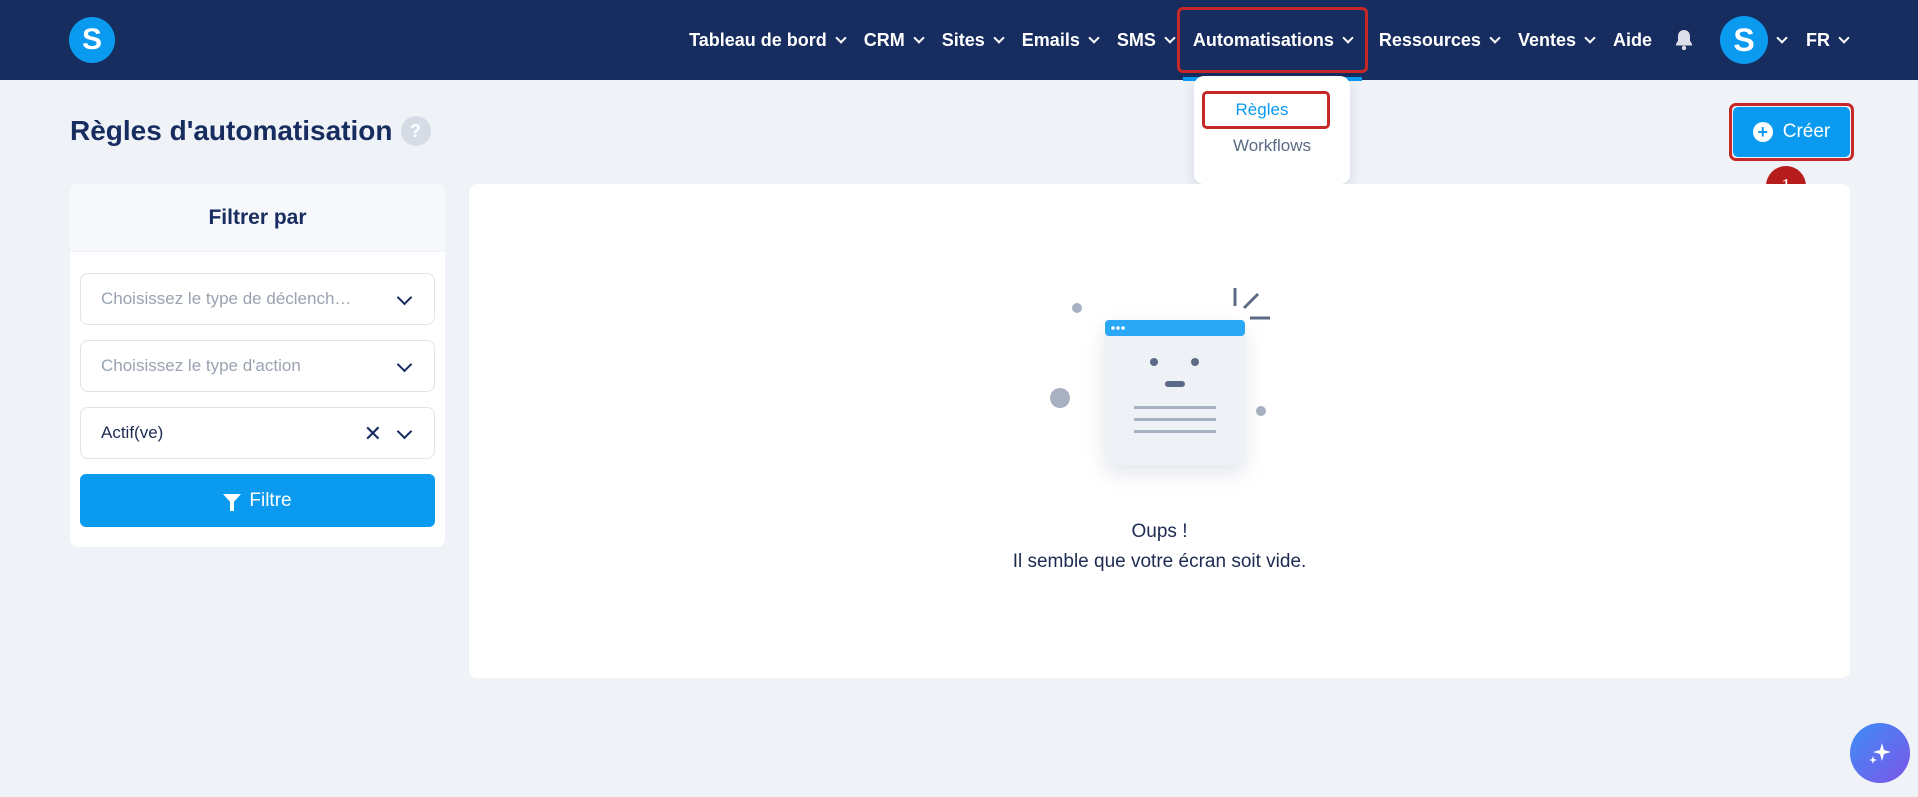 The image size is (1918, 797). I want to click on nav-label: CRM, so click(884, 39).